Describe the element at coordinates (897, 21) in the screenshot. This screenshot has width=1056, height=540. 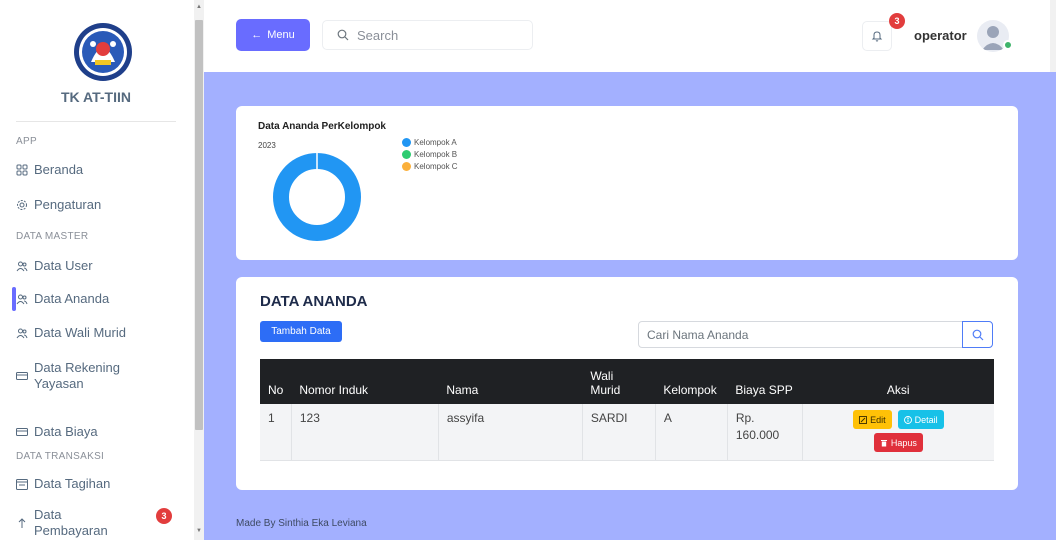
I see `notification-badge: 3` at that location.